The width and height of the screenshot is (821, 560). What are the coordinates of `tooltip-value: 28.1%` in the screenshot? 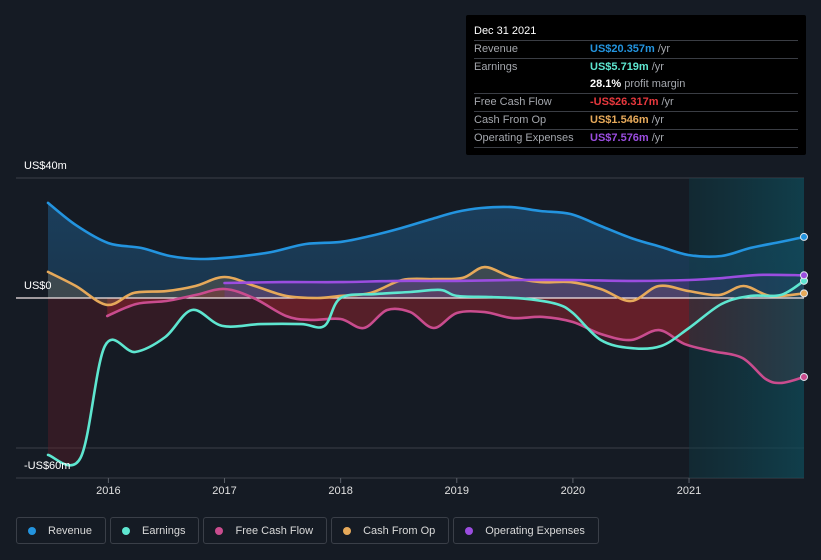 It's located at (606, 84).